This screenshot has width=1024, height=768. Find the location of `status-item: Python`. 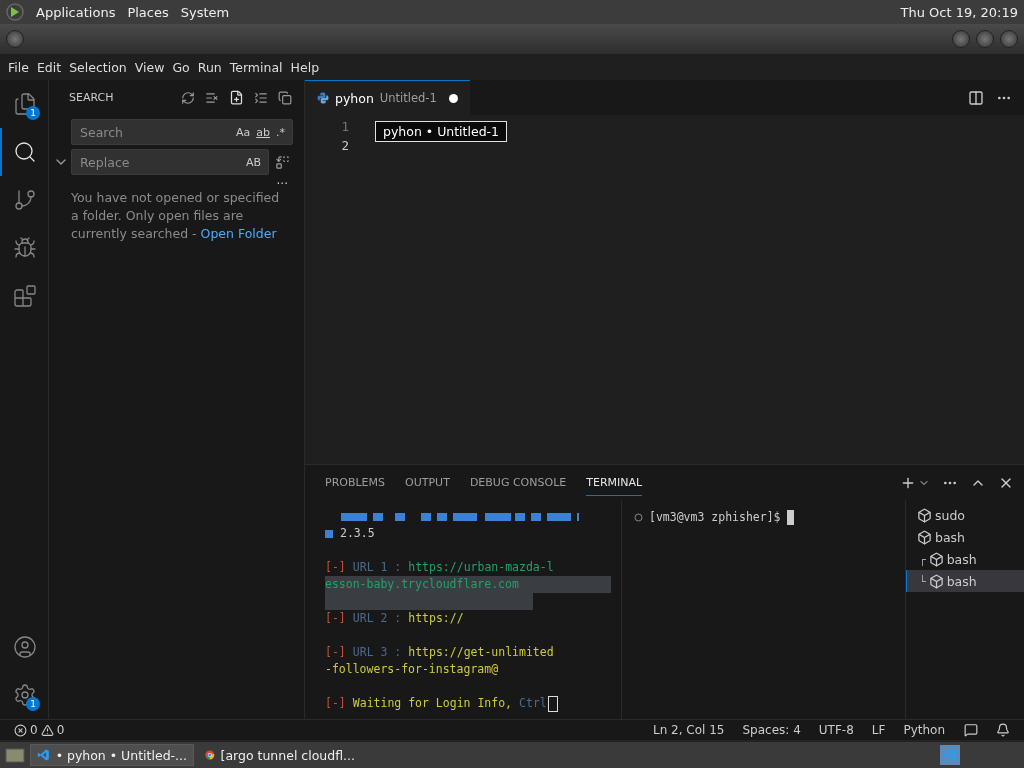

status-item: Python is located at coordinates (924, 730).